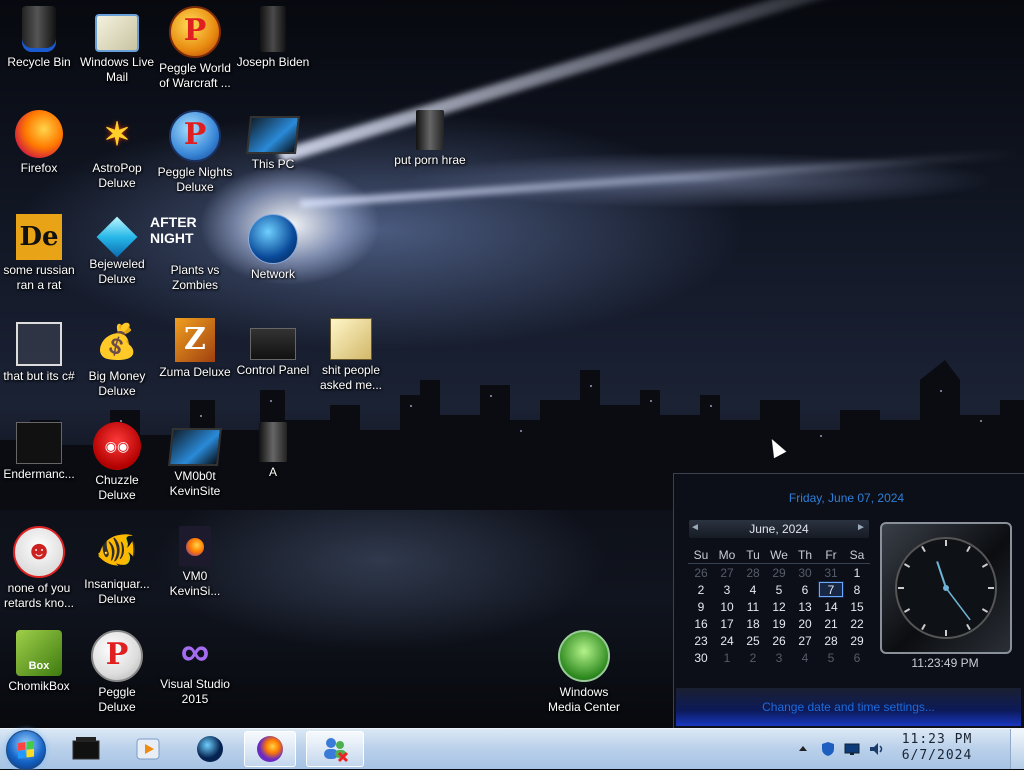  What do you see at coordinates (117, 462) in the screenshot?
I see `desktop-icon-chuzzle: ◉◉ Chuzzle Deluxe` at bounding box center [117, 462].